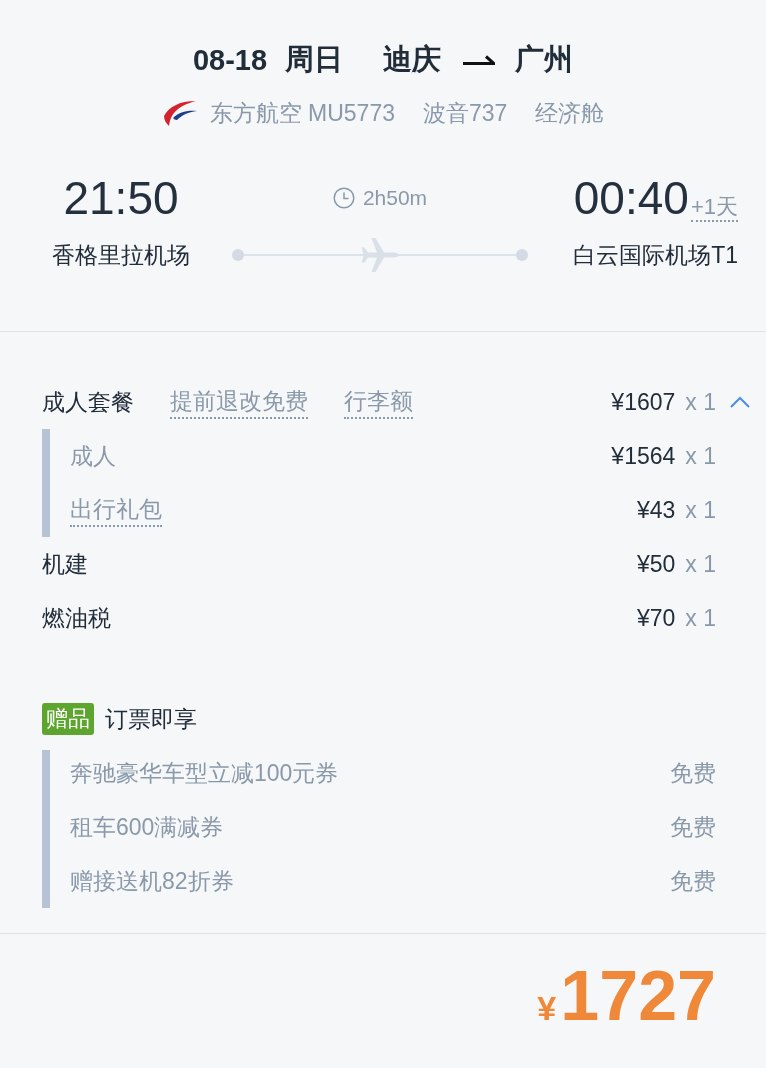 Image resolution: width=766 pixels, height=1068 pixels. What do you see at coordinates (76, 618) in the screenshot?
I see `fee-label: 燃油税` at bounding box center [76, 618].